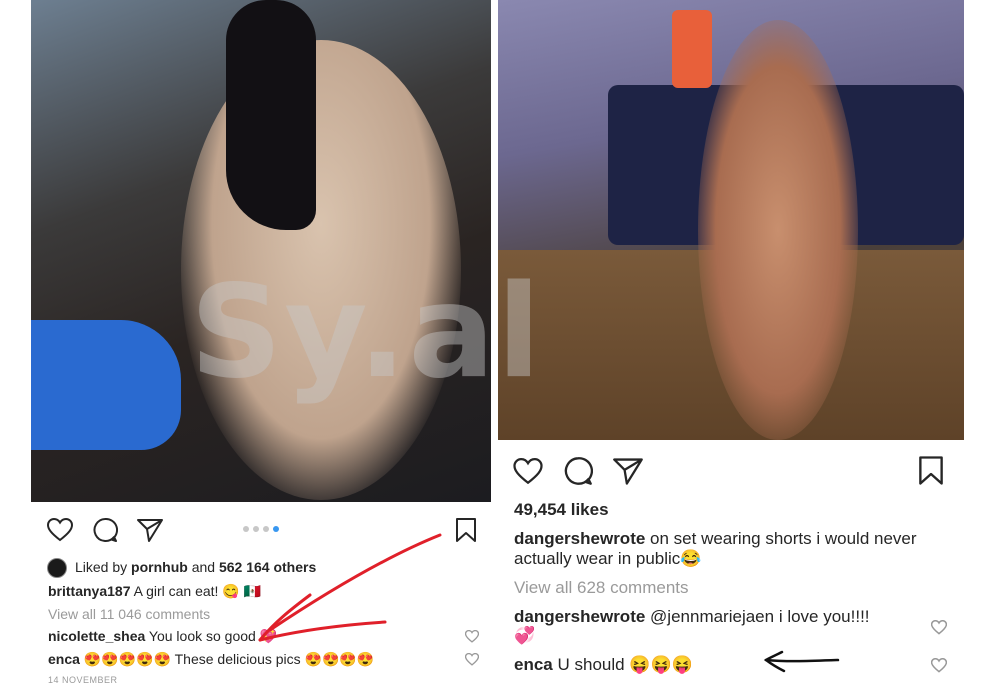 The width and height of the screenshot is (990, 686). What do you see at coordinates (760, 616) in the screenshot?
I see `comment-text: @jennmariejaen i love you!!!!` at bounding box center [760, 616].